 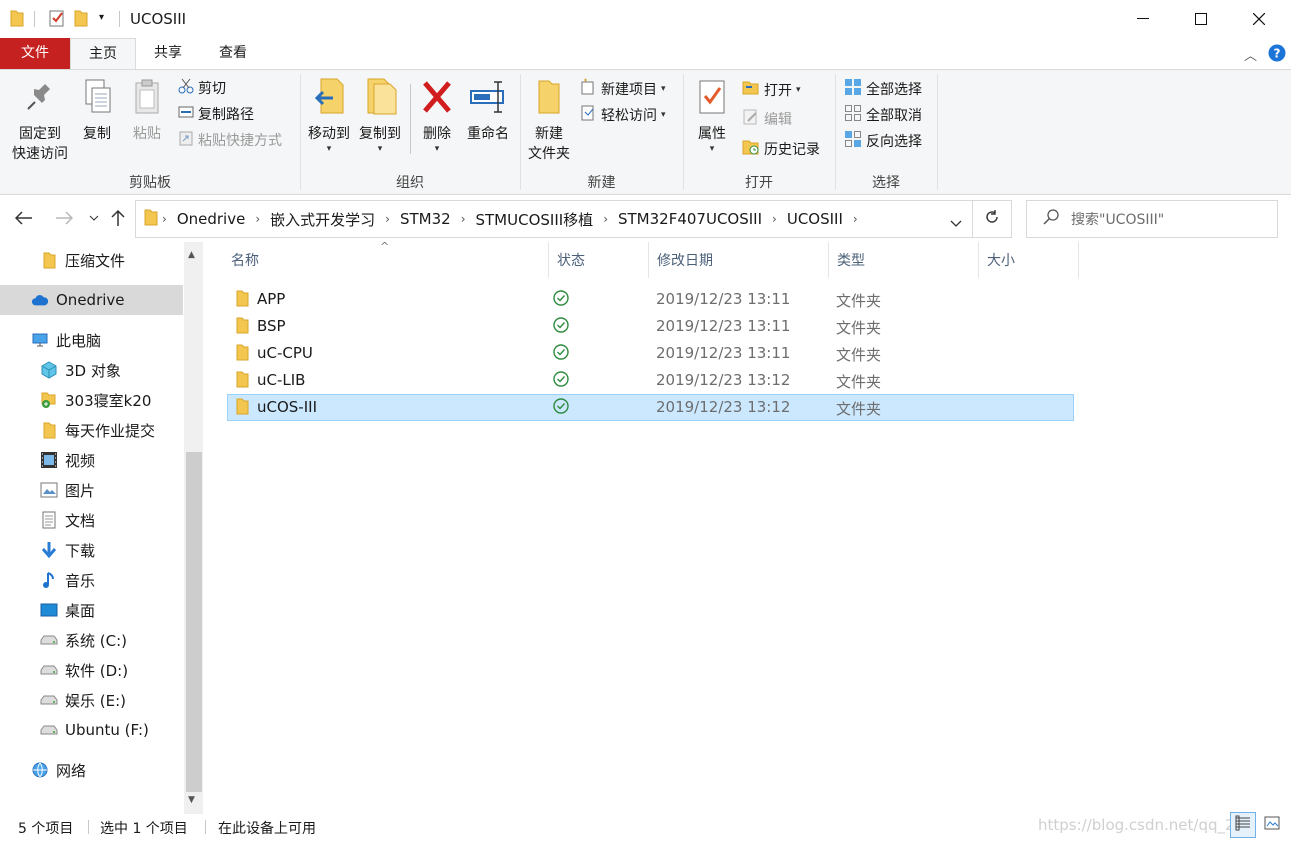 What do you see at coordinates (1029, 260) in the screenshot?
I see `column-header-size: 大小` at bounding box center [1029, 260].